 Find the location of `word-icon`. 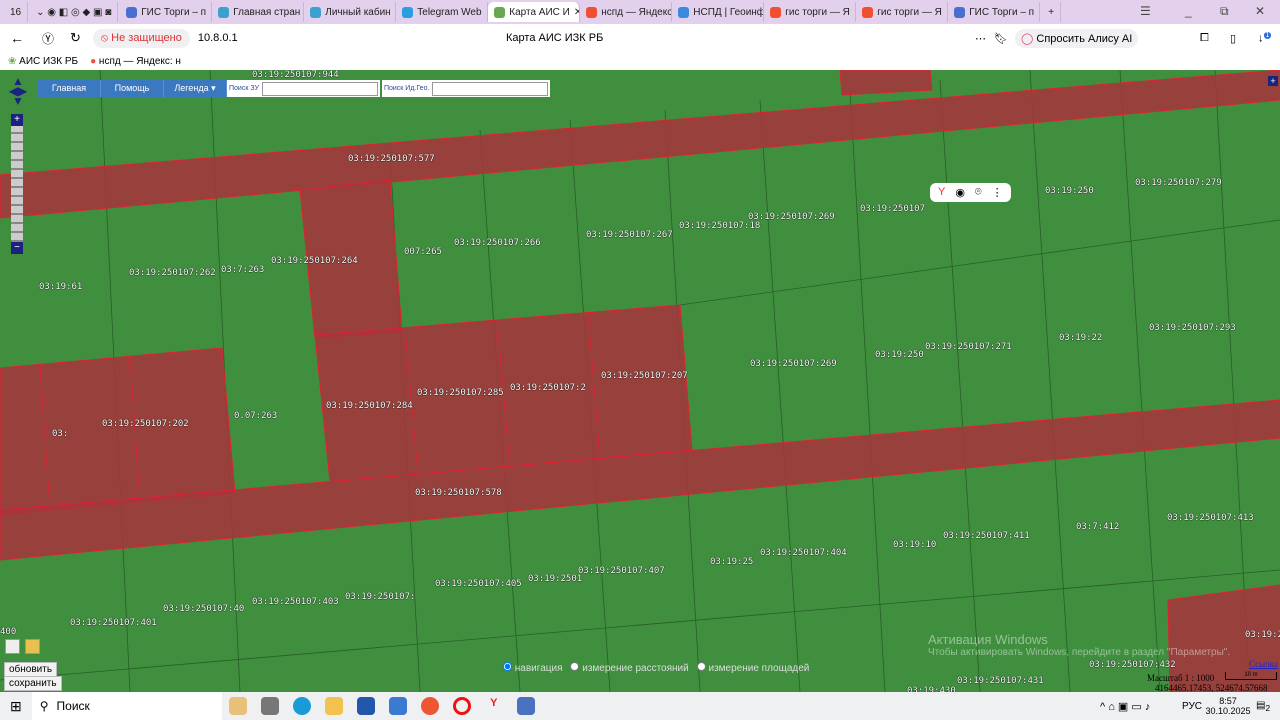

word-icon is located at coordinates (525, 706).